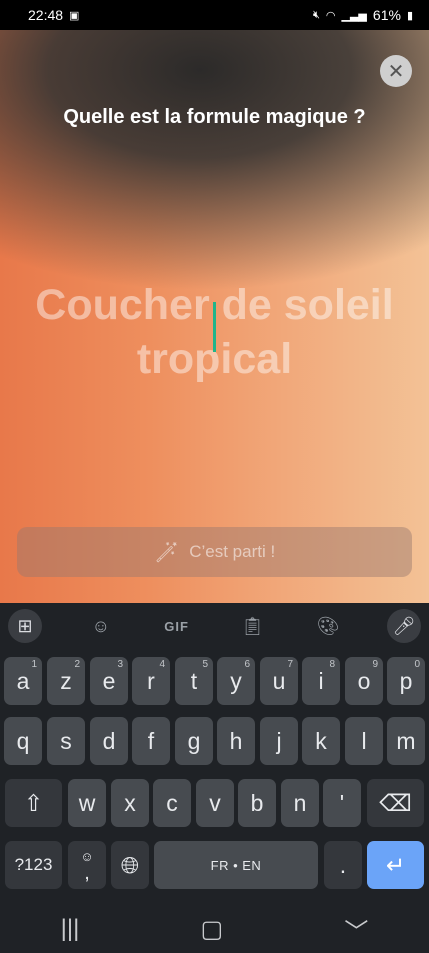 This screenshot has width=429, height=953. What do you see at coordinates (236, 865) in the screenshot?
I see `space-key: FR • EN` at bounding box center [236, 865].